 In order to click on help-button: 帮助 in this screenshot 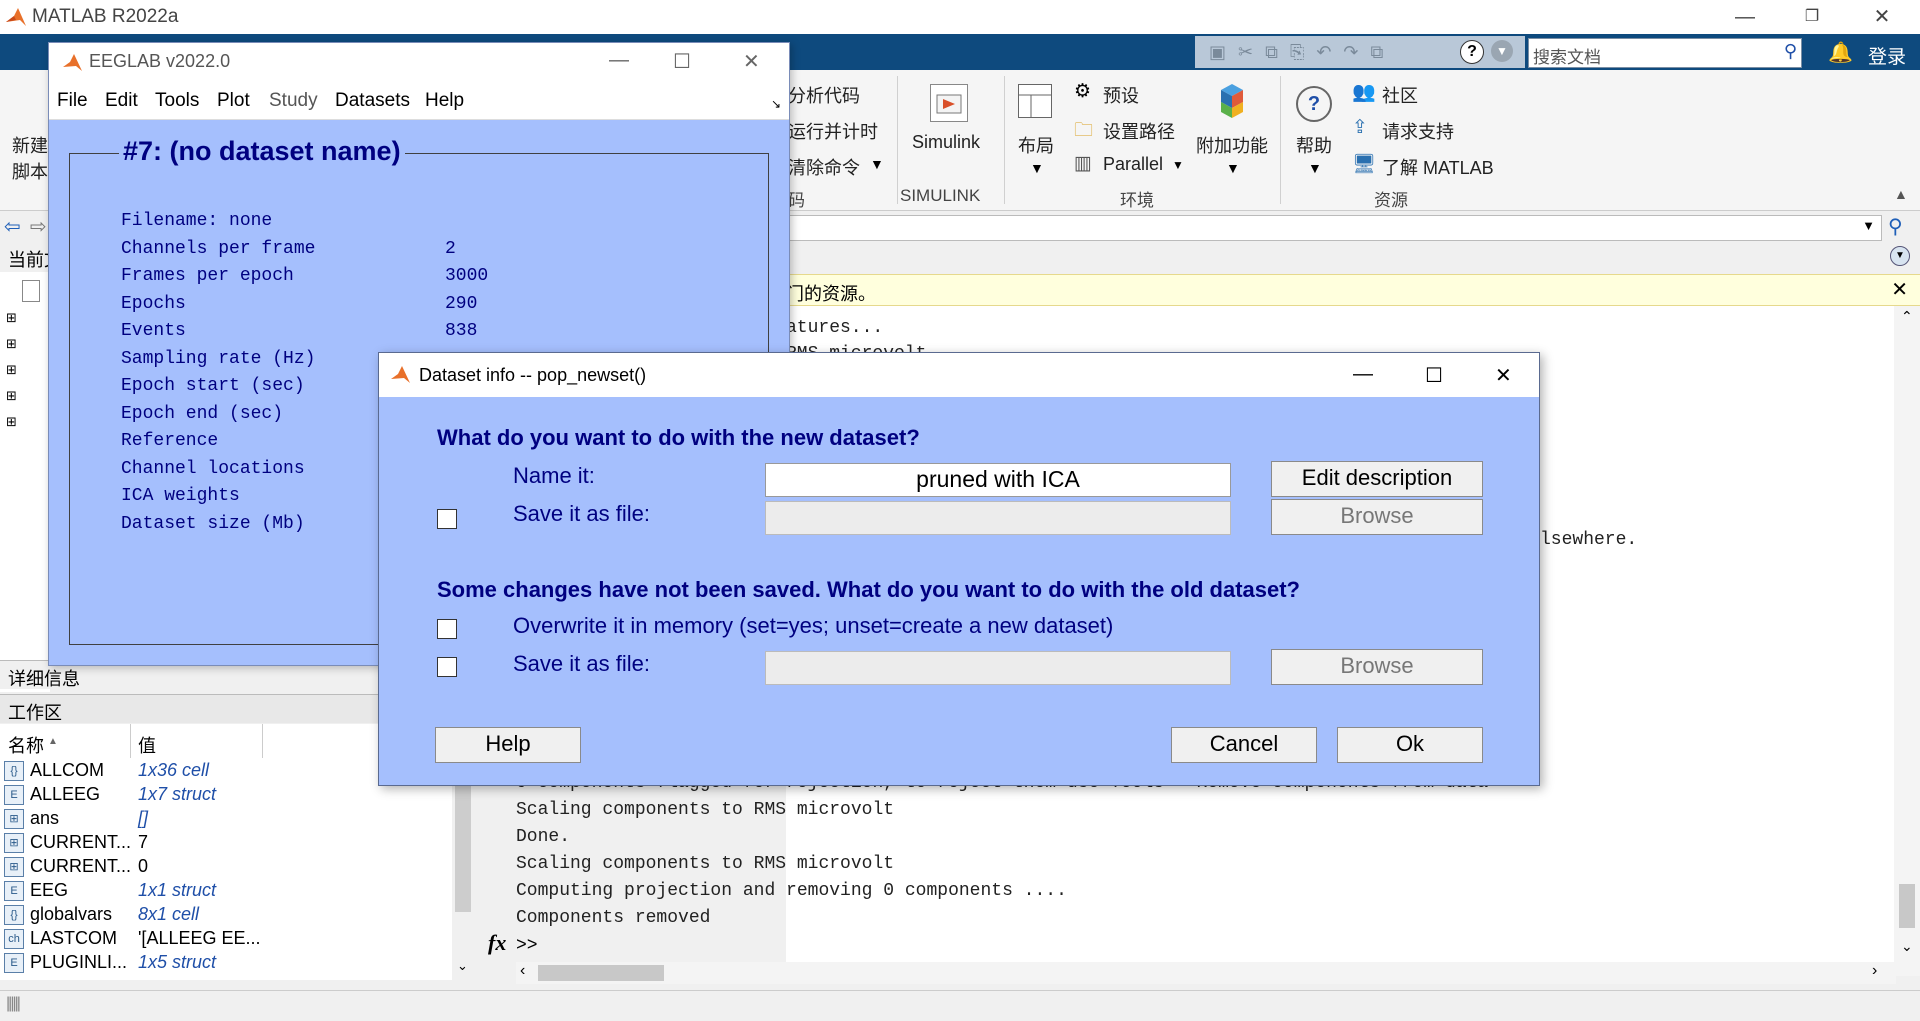, I will do `click(1314, 145)`.